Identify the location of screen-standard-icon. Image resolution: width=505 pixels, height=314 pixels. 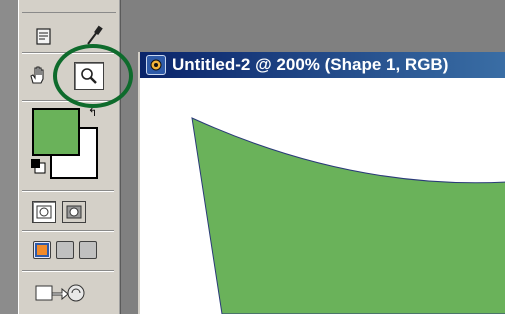
(42, 250).